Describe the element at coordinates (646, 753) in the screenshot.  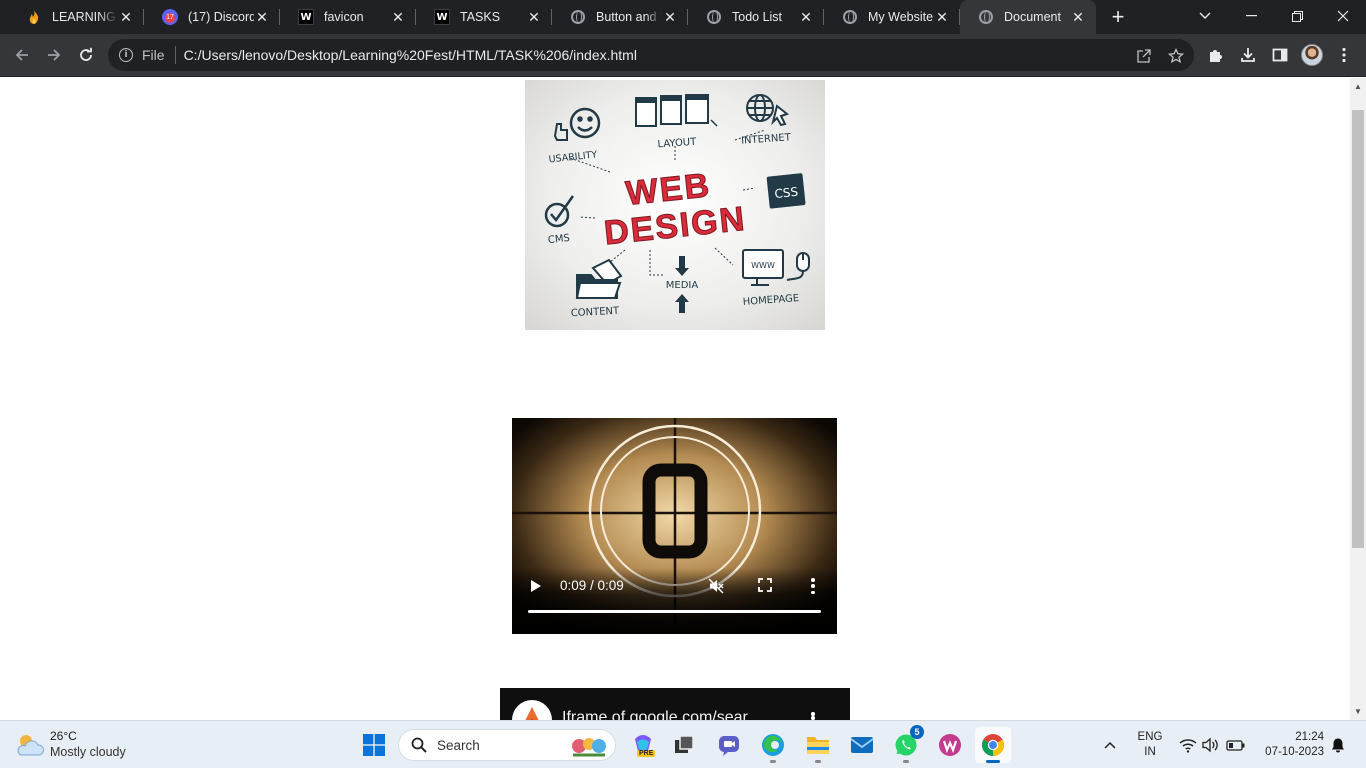
I see `pre-badge: PRE` at that location.